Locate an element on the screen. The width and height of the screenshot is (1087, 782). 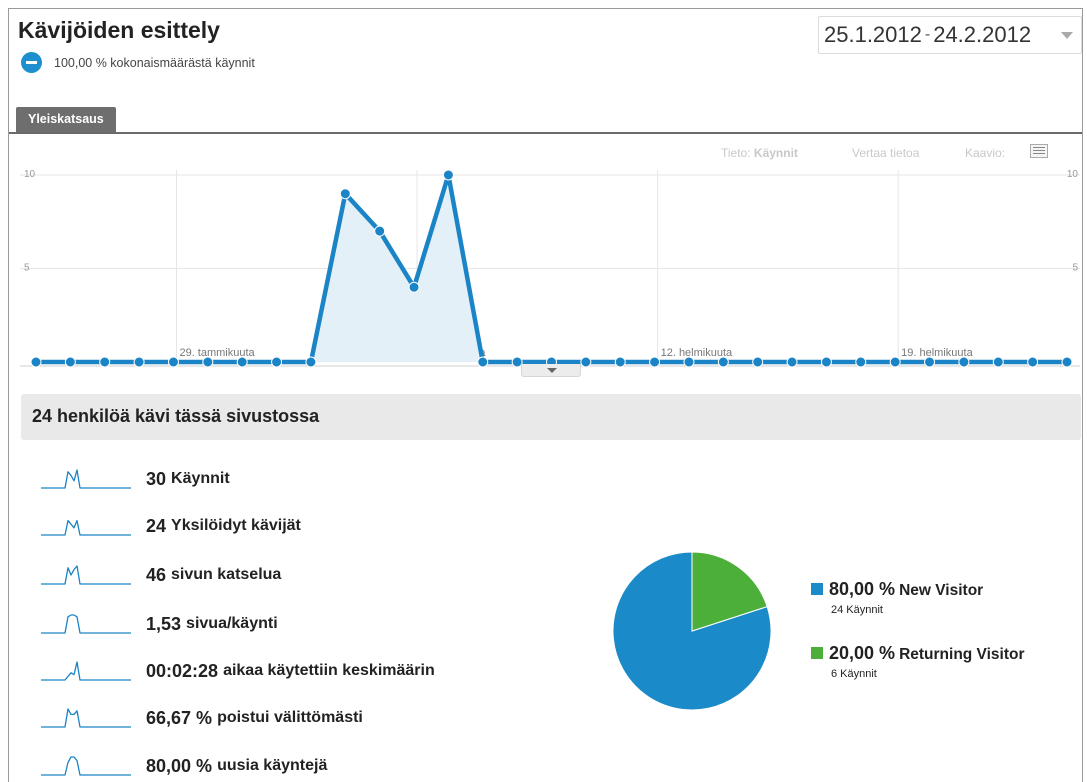
metric-label: poistui välittömästi is located at coordinates (290, 717).